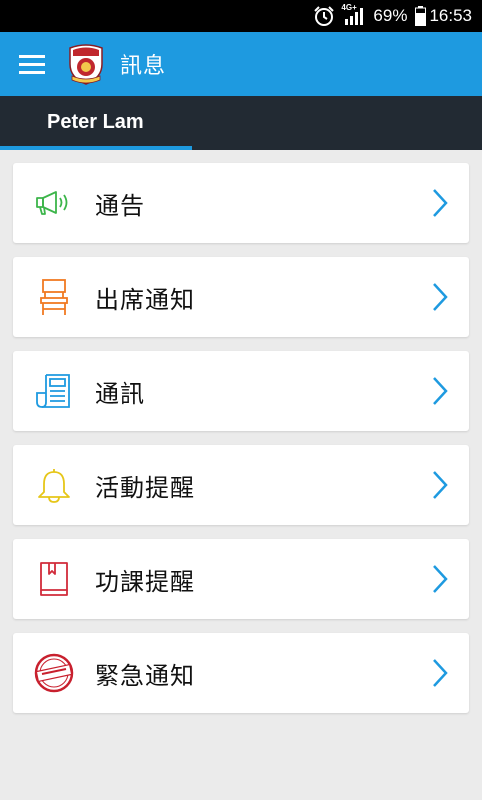 The image size is (482, 800). Describe the element at coordinates (241, 203) in the screenshot. I see `list-item-notice: 通告` at that location.